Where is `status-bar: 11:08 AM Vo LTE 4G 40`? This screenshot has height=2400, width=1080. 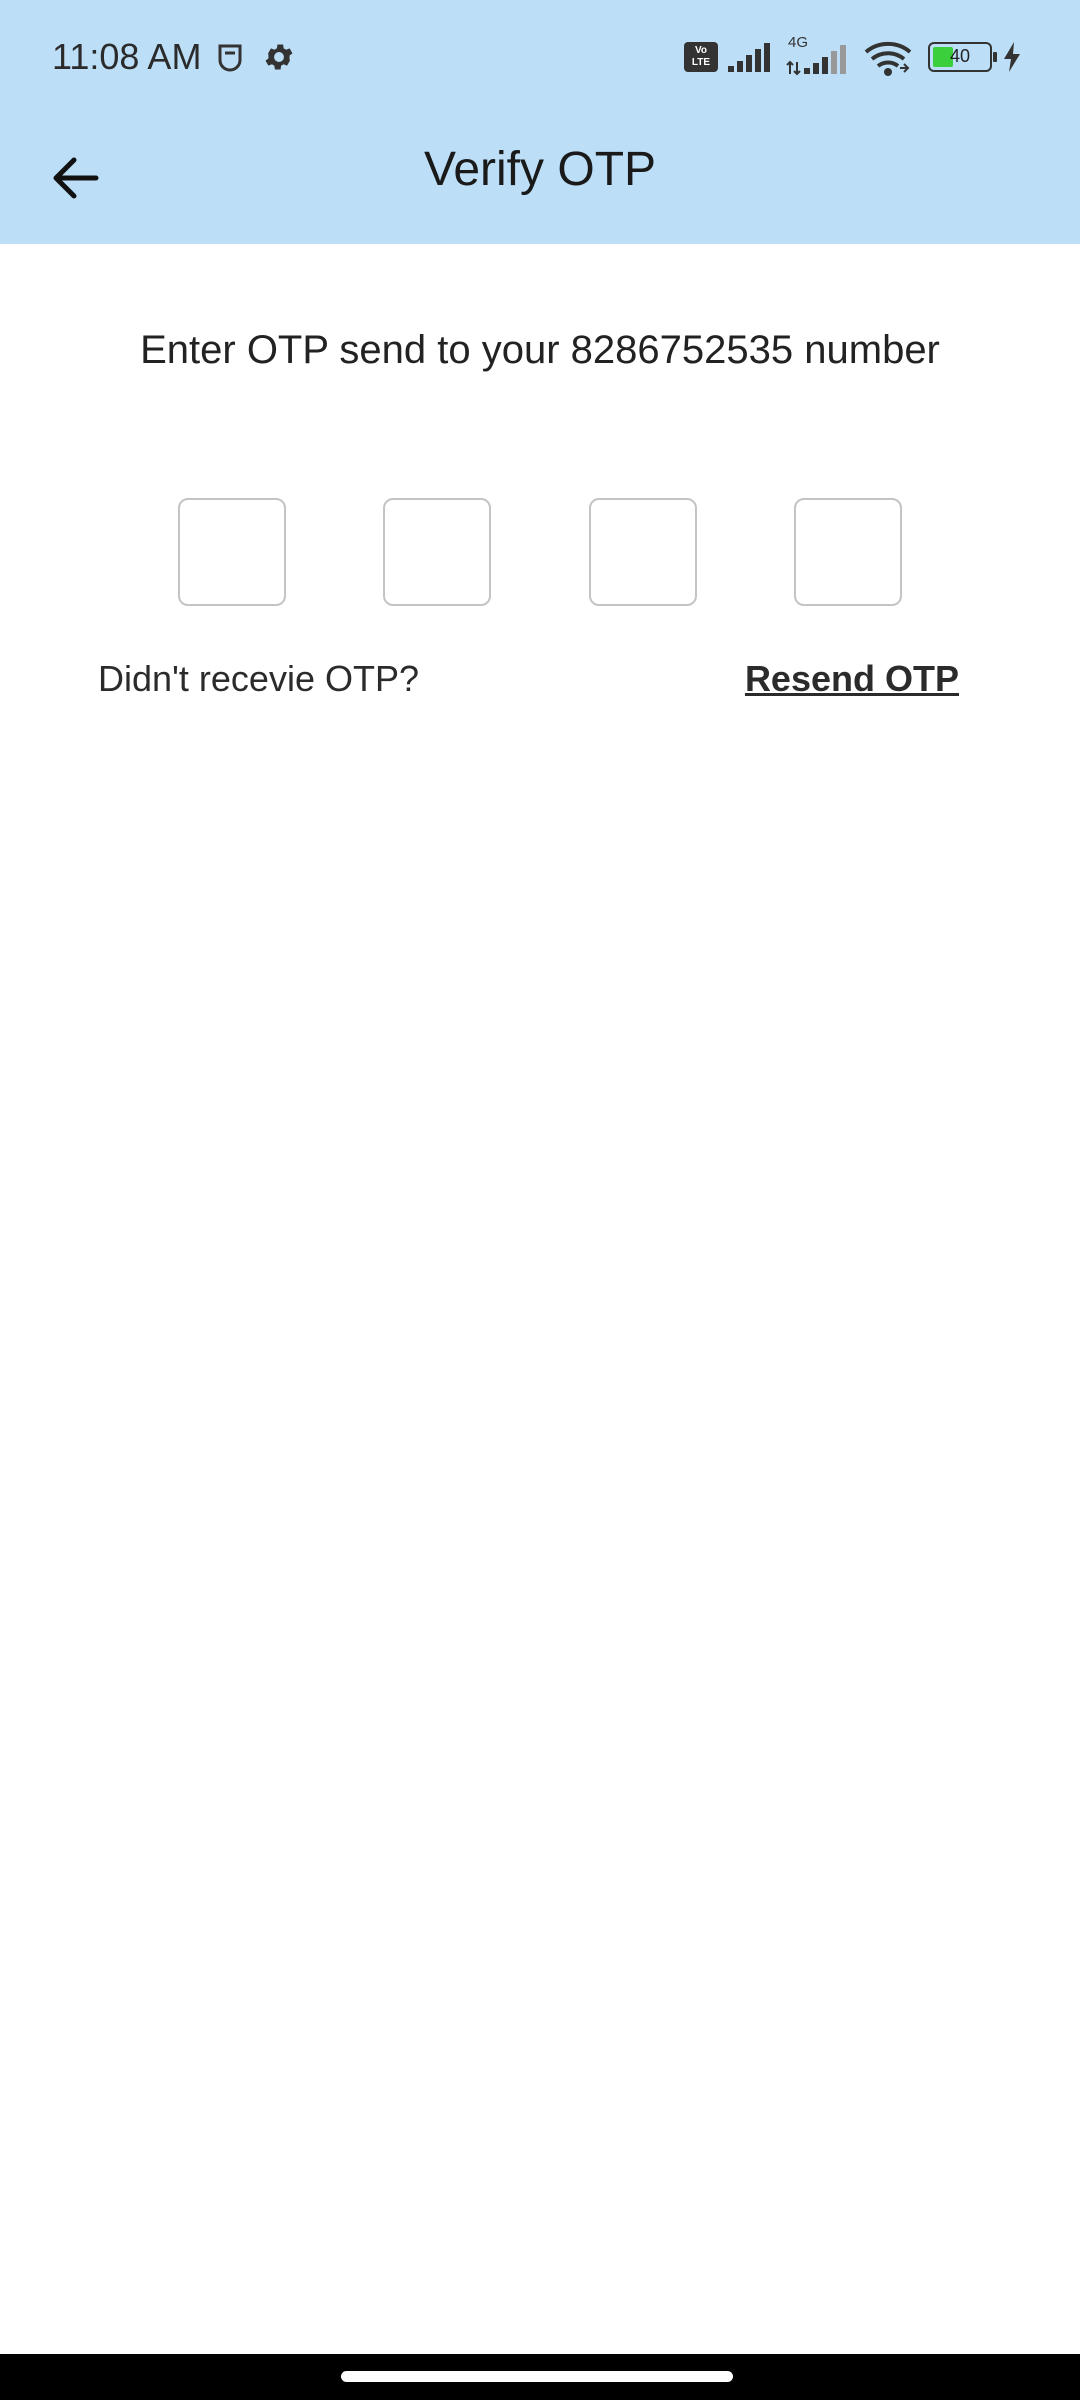 status-bar: 11:08 AM Vo LTE 4G 40 is located at coordinates (540, 59).